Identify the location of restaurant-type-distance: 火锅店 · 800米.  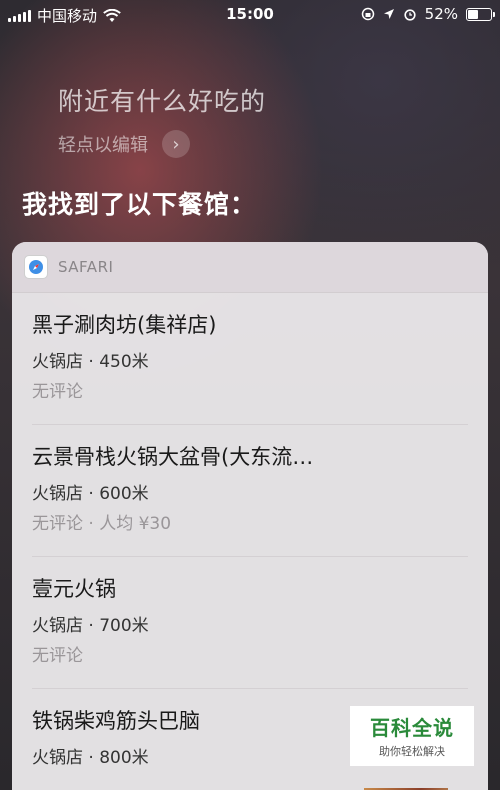
(90, 758).